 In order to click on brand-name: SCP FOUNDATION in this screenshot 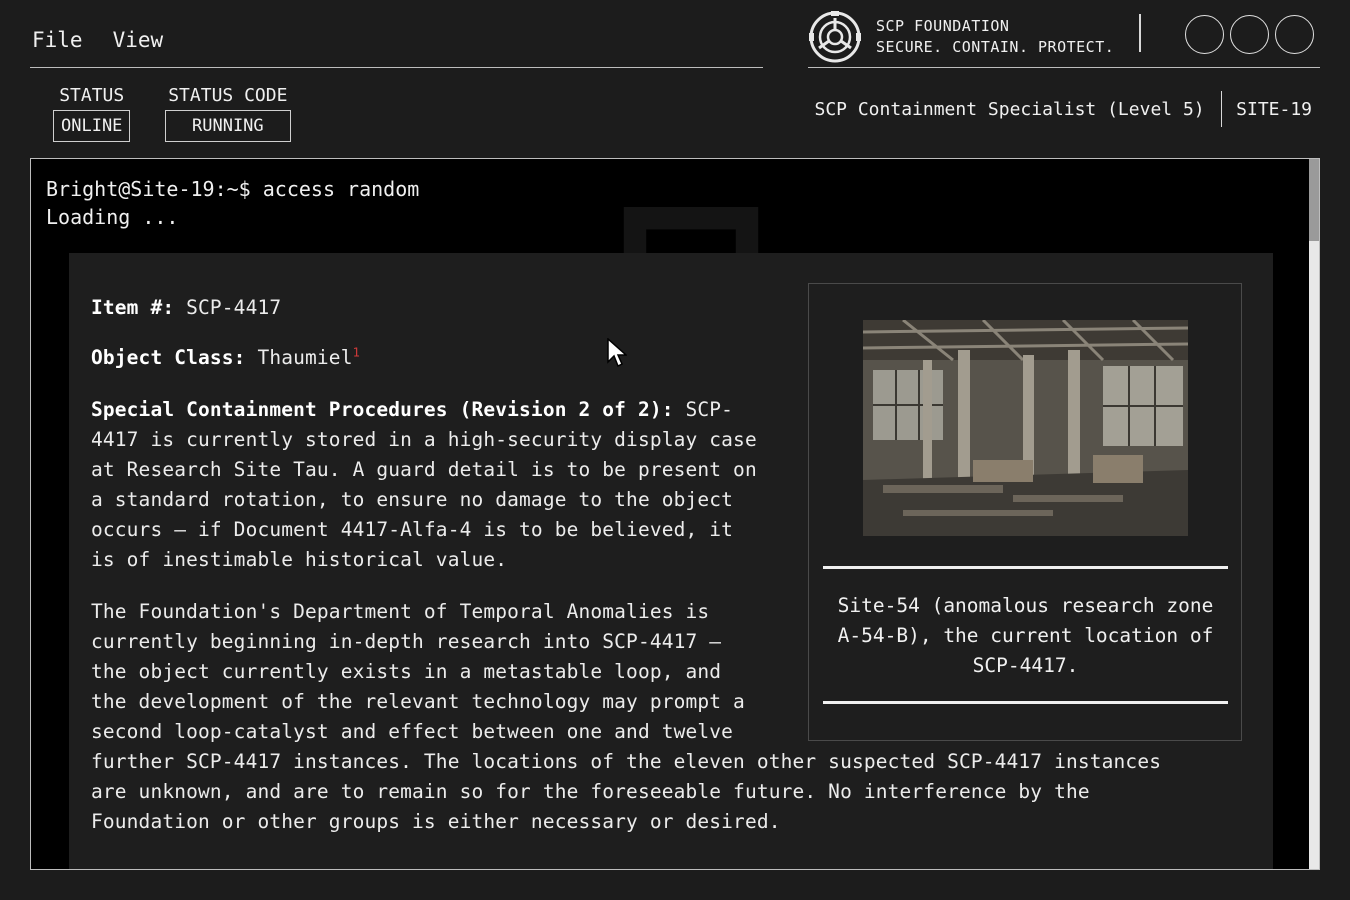, I will do `click(943, 26)`.